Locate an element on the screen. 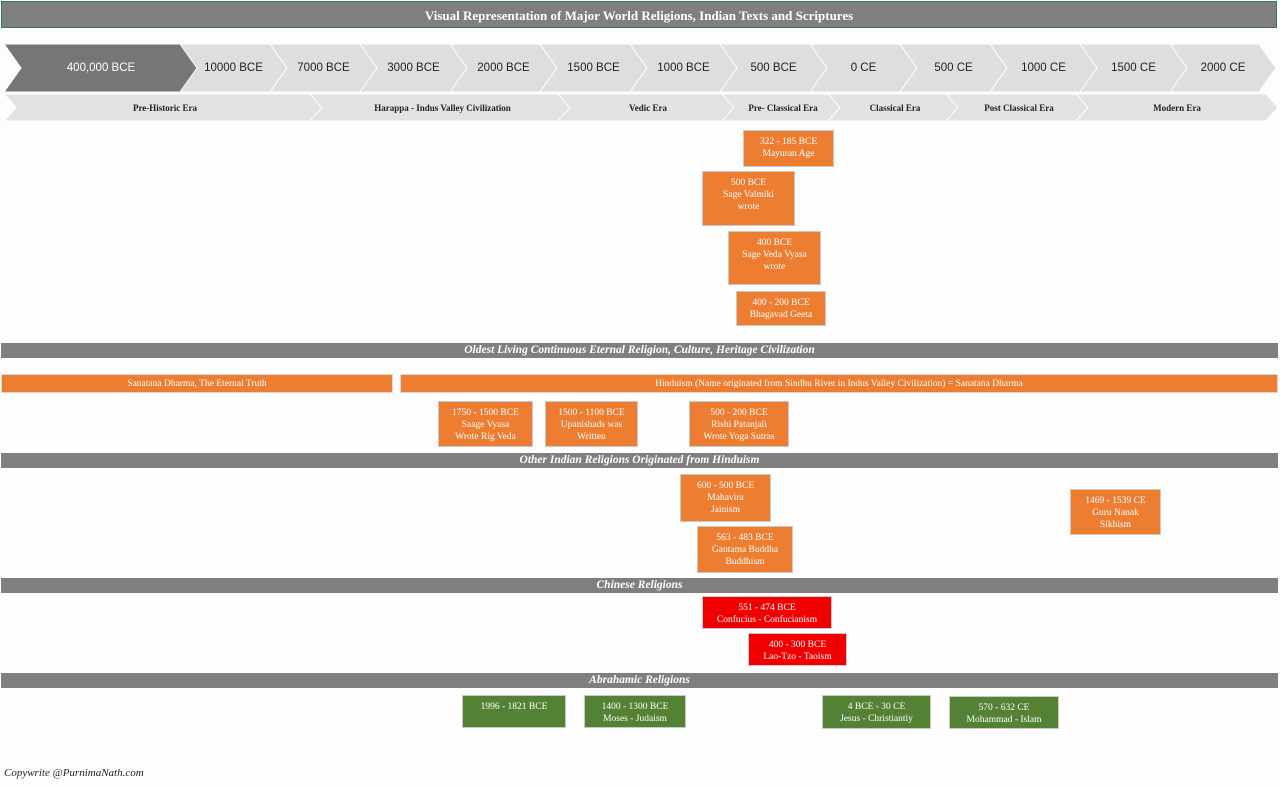 This screenshot has width=1280, height=787. event-label: Wrote Yoga Sutras is located at coordinates (739, 437).